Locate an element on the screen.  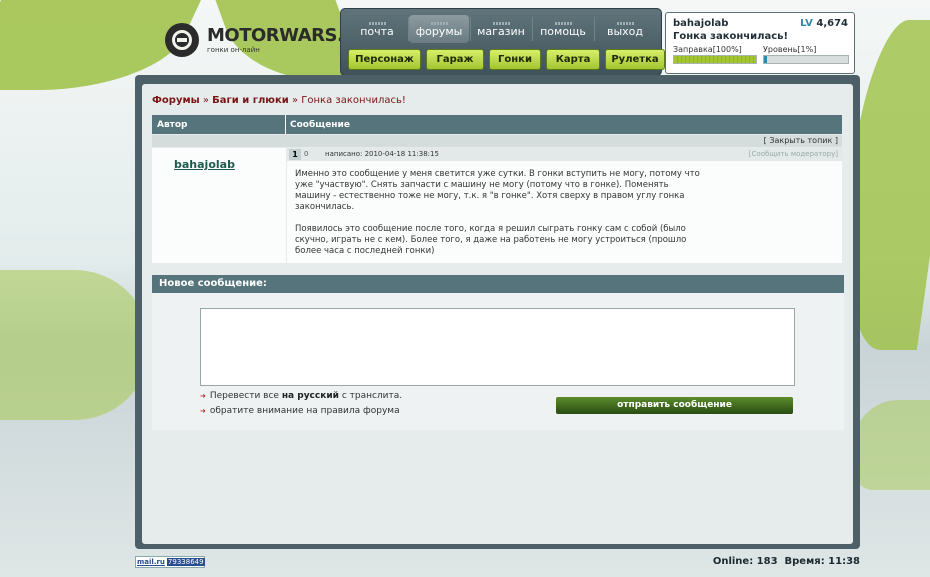
tab-help: помощь is located at coordinates (563, 29).